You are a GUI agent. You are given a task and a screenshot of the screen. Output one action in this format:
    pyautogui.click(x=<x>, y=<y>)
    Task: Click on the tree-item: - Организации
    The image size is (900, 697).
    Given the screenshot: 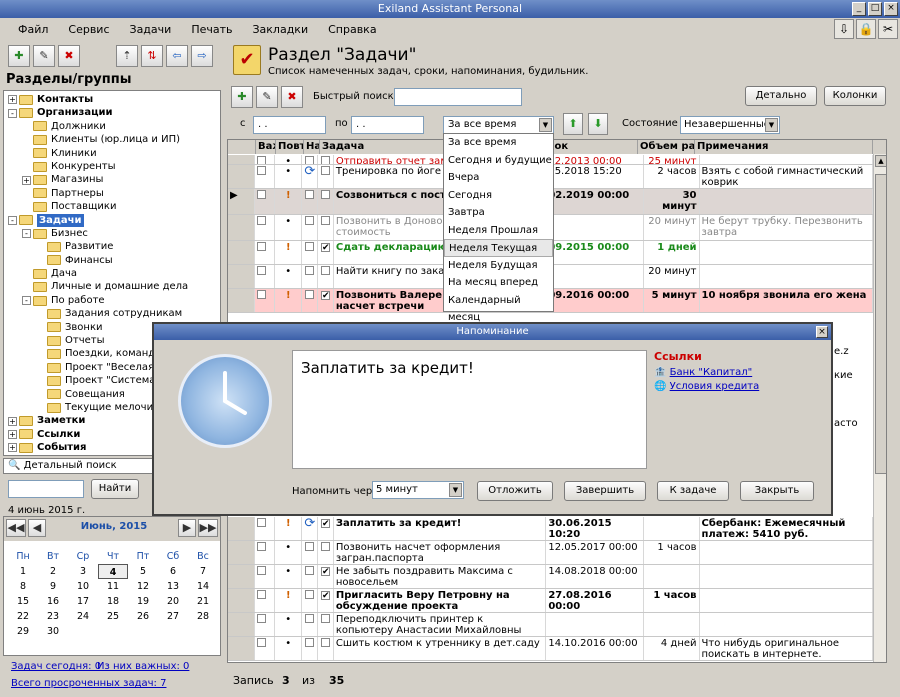 What is the action you would take?
    pyautogui.click(x=112, y=112)
    